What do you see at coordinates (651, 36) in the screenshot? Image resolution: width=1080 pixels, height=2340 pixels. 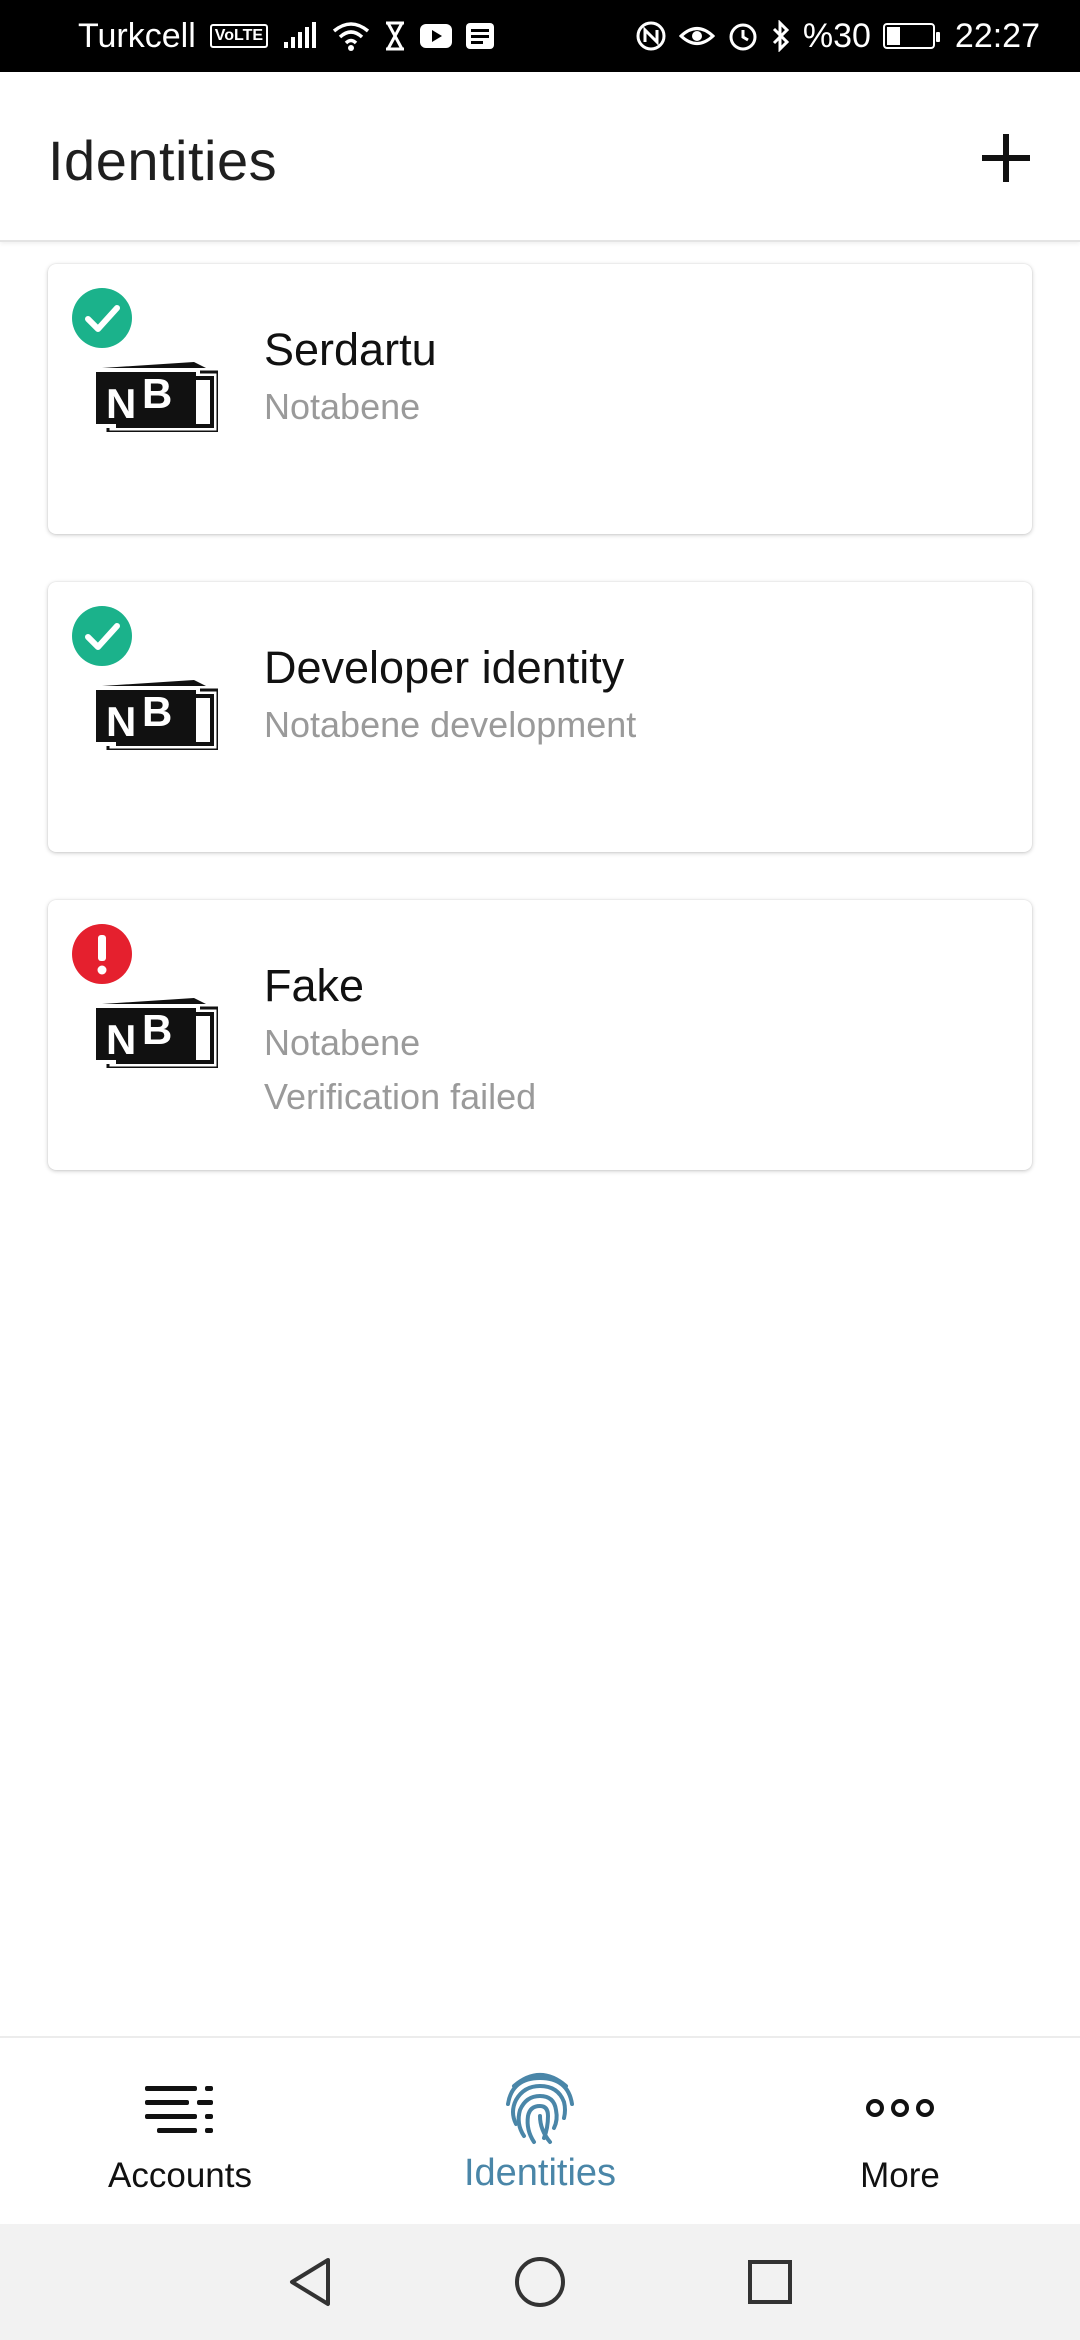 I see `nfc-icon` at bounding box center [651, 36].